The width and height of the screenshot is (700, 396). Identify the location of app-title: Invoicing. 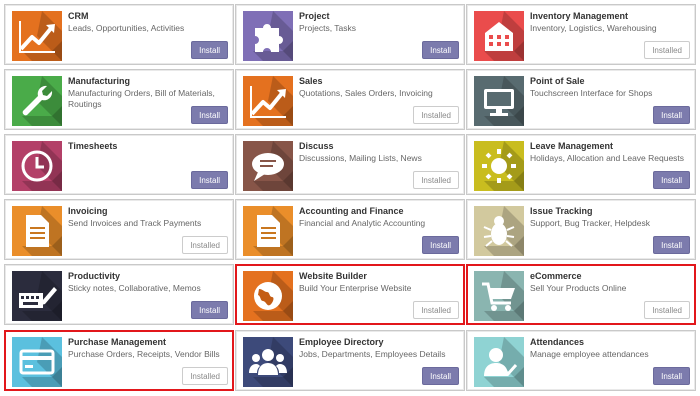
(88, 211).